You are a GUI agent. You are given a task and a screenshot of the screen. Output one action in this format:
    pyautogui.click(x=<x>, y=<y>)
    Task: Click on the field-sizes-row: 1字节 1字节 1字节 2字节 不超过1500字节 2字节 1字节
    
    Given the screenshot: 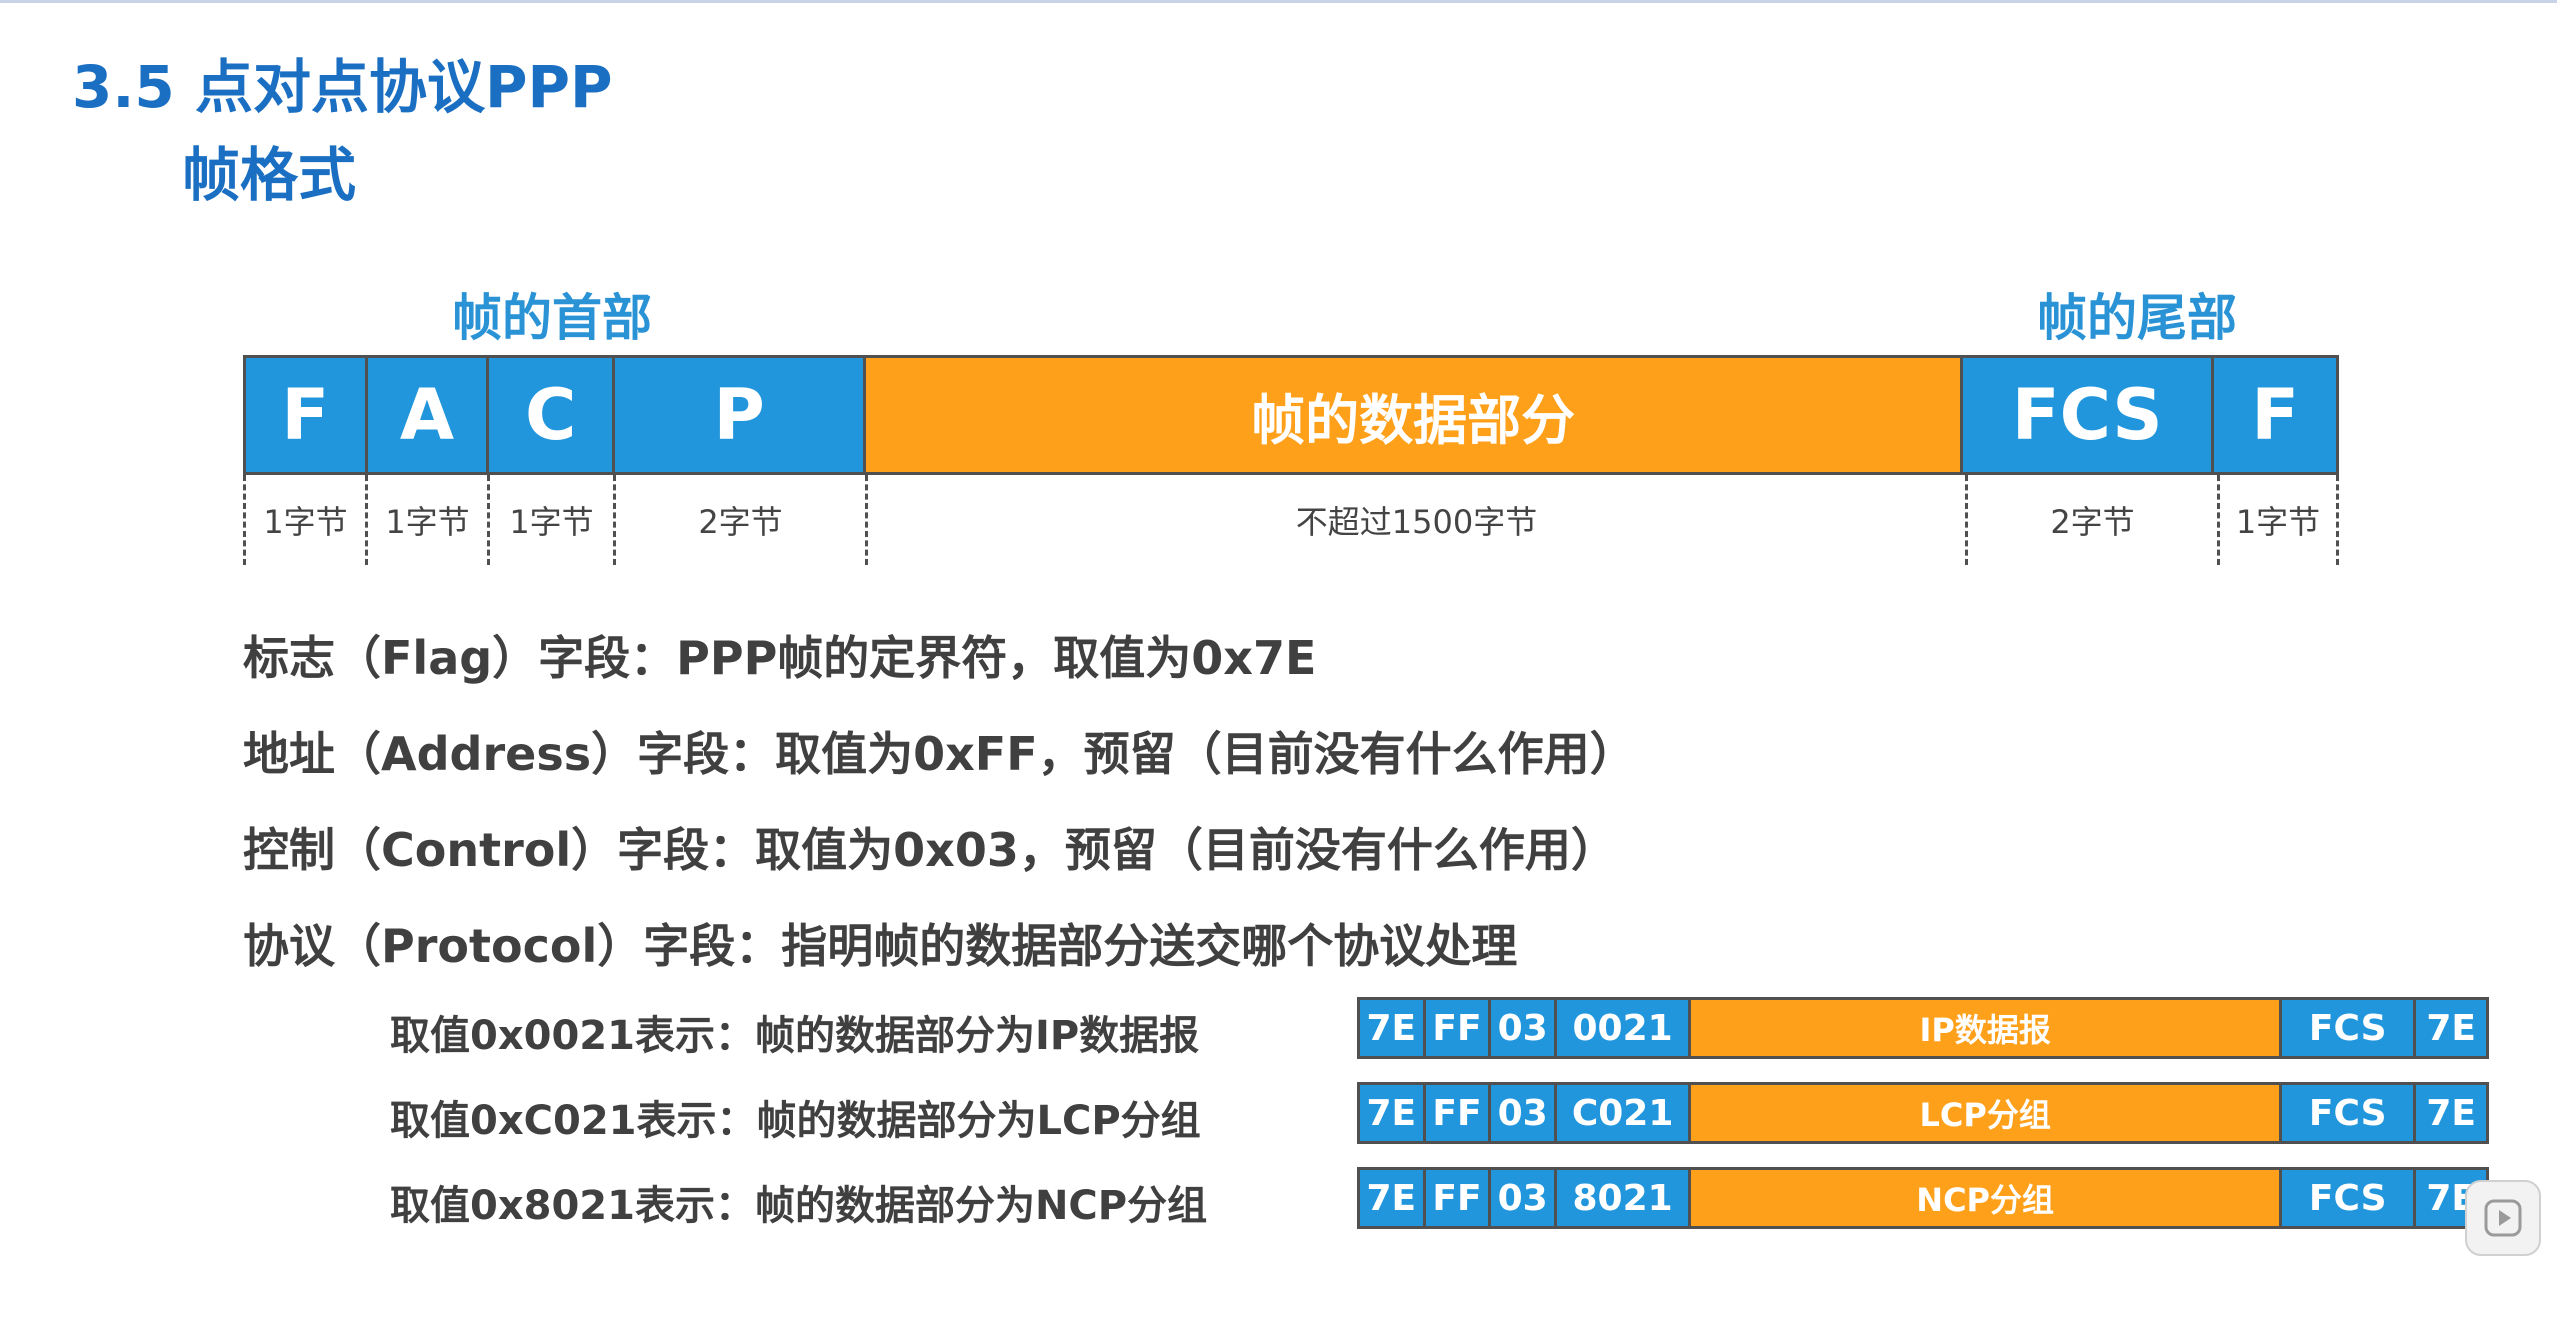 What is the action you would take?
    pyautogui.click(x=1291, y=520)
    